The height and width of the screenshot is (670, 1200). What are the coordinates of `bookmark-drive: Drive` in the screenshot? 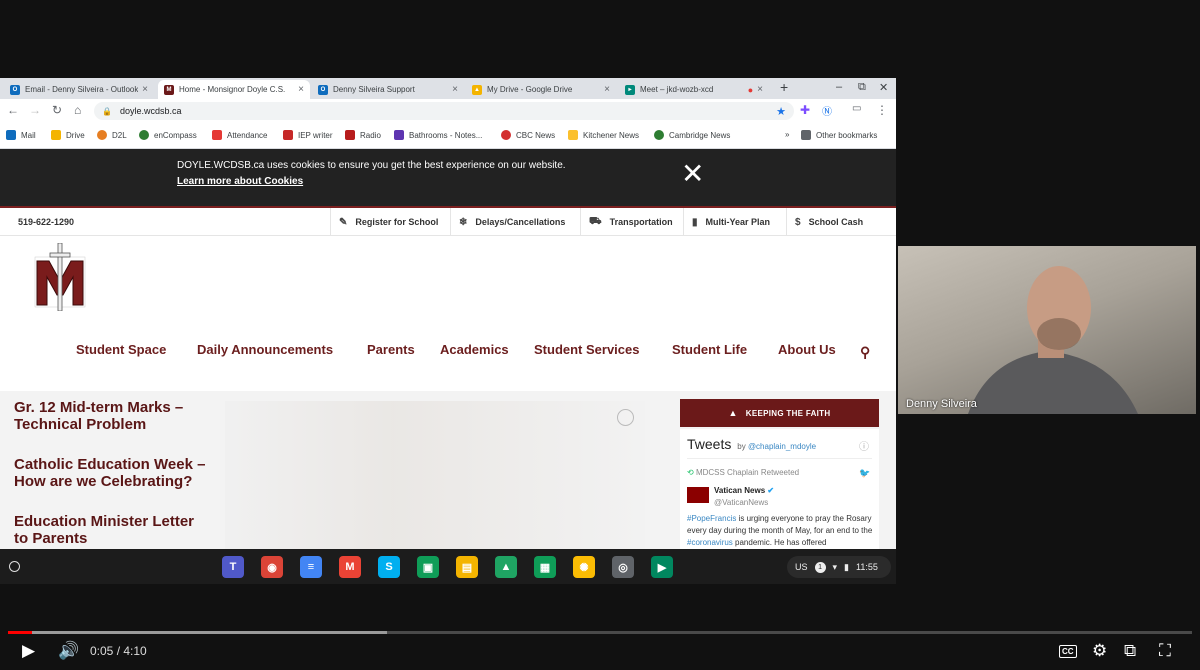 It's located at (68, 135).